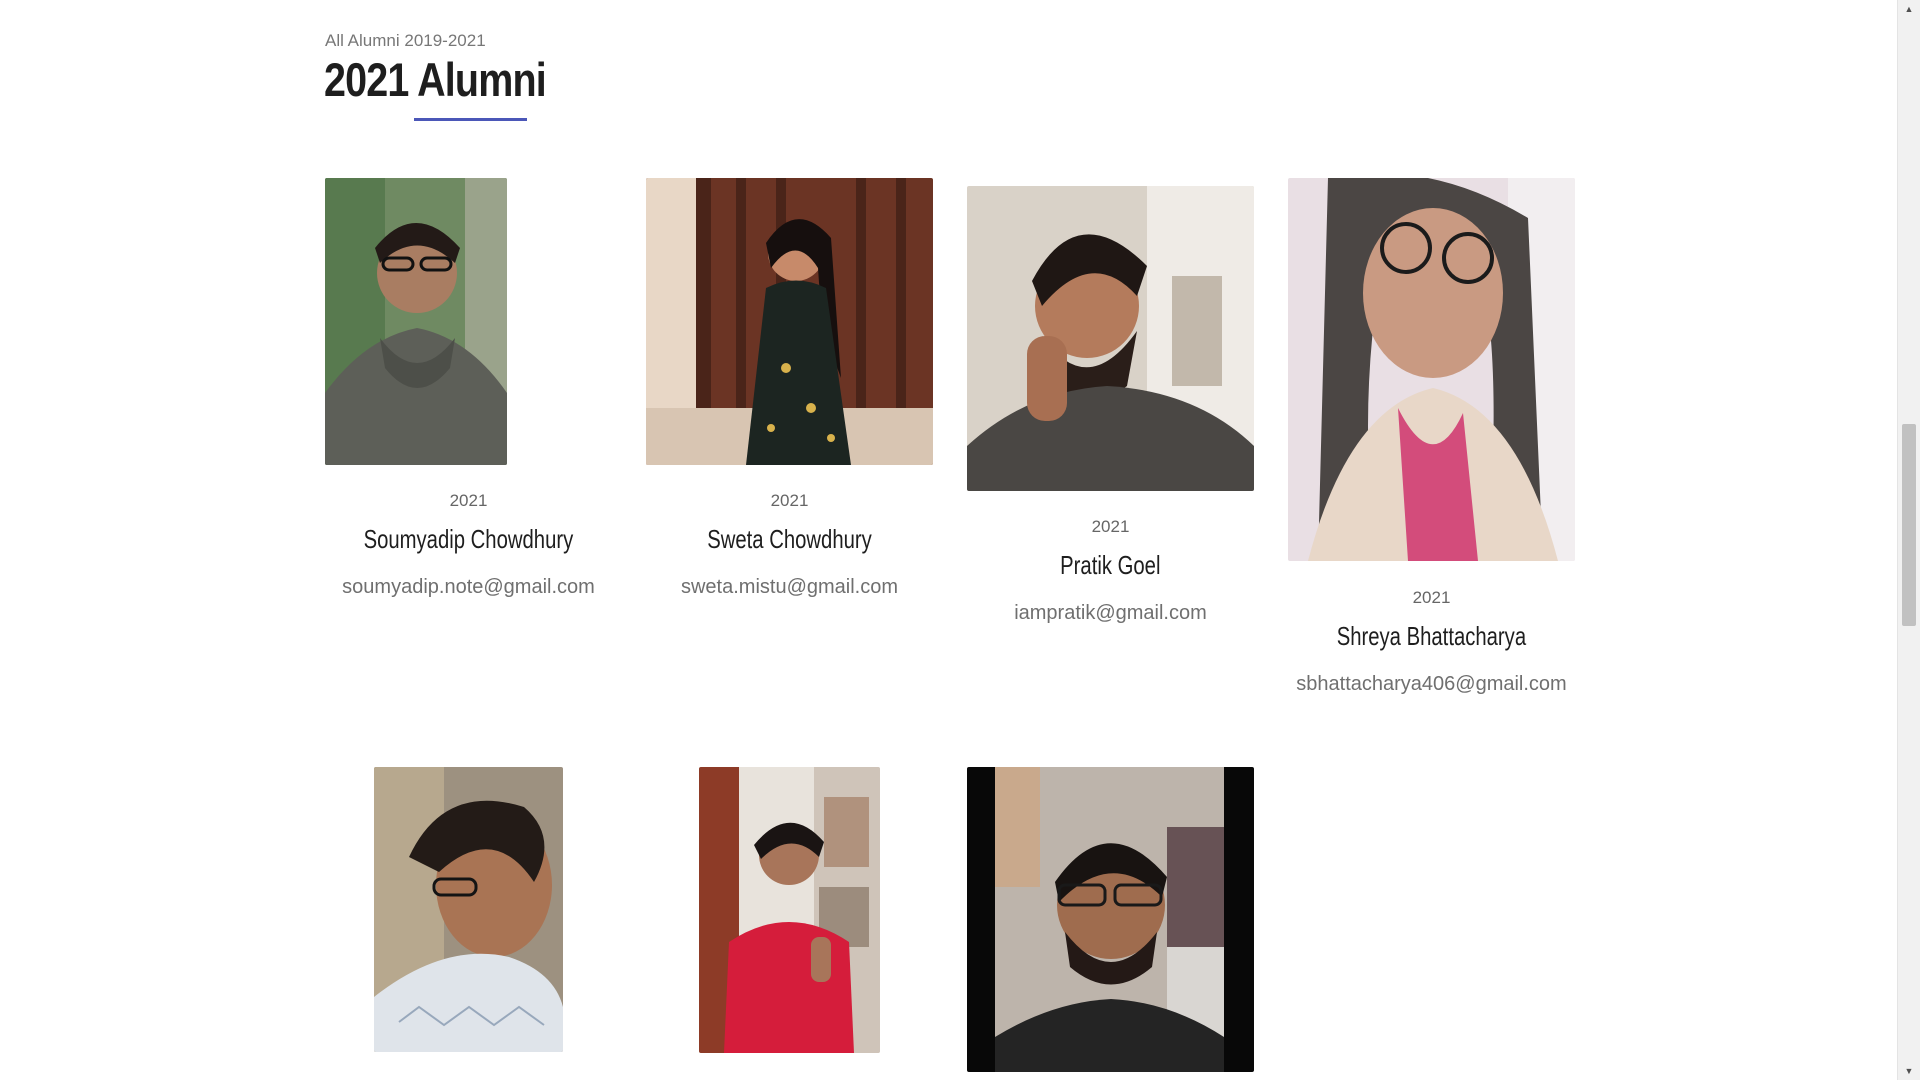 This screenshot has height=1080, width=1920. What do you see at coordinates (1909, 1071) in the screenshot?
I see `scroll-down-icon: ▼` at bounding box center [1909, 1071].